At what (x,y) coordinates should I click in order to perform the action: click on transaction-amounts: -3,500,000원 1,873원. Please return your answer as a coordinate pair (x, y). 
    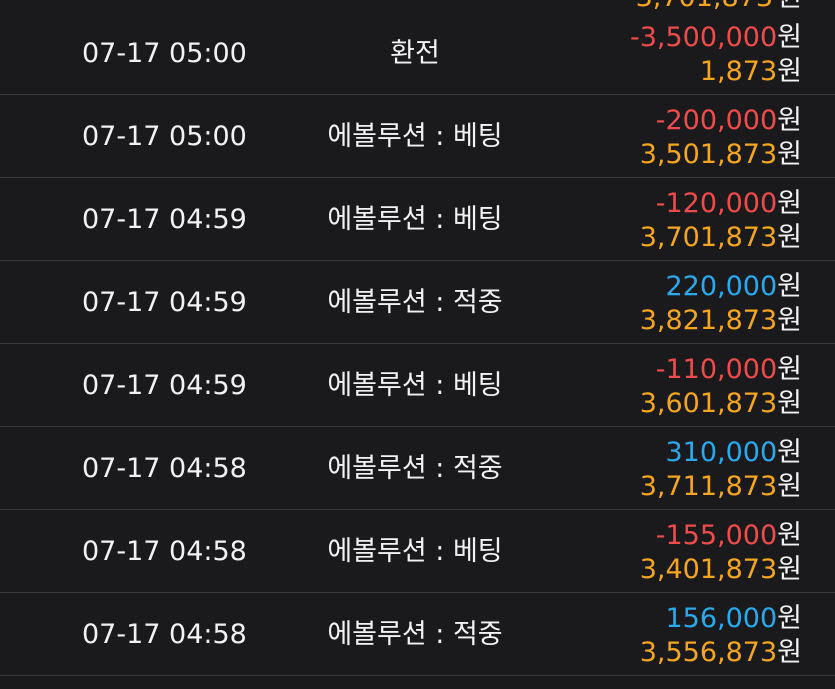
    Looking at the image, I should click on (672, 53).